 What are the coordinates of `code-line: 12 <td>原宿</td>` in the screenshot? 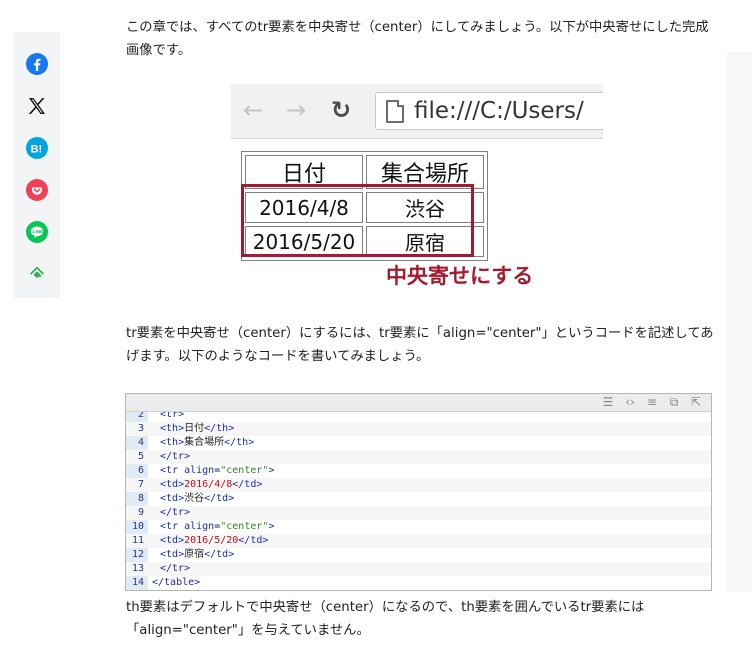 It's located at (418, 555).